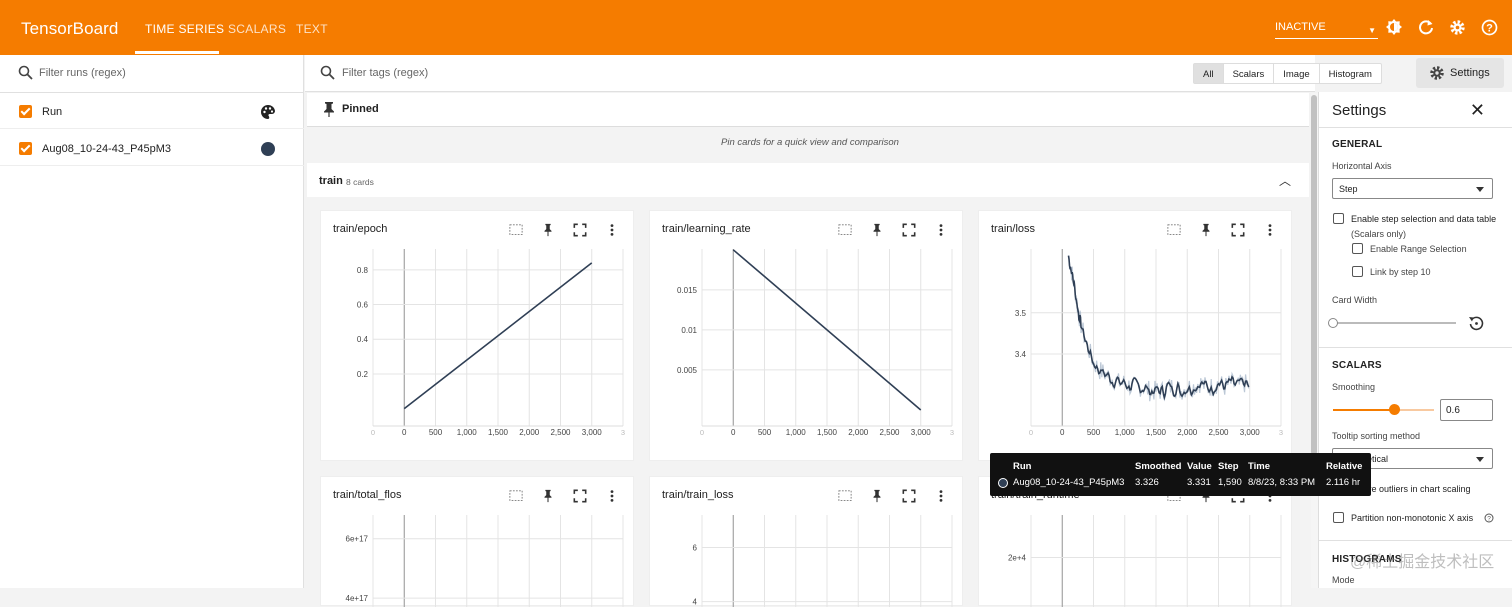 Image resolution: width=1512 pixels, height=607 pixels. Describe the element at coordinates (698, 495) in the screenshot. I see `card-title: train/train_loss` at that location.